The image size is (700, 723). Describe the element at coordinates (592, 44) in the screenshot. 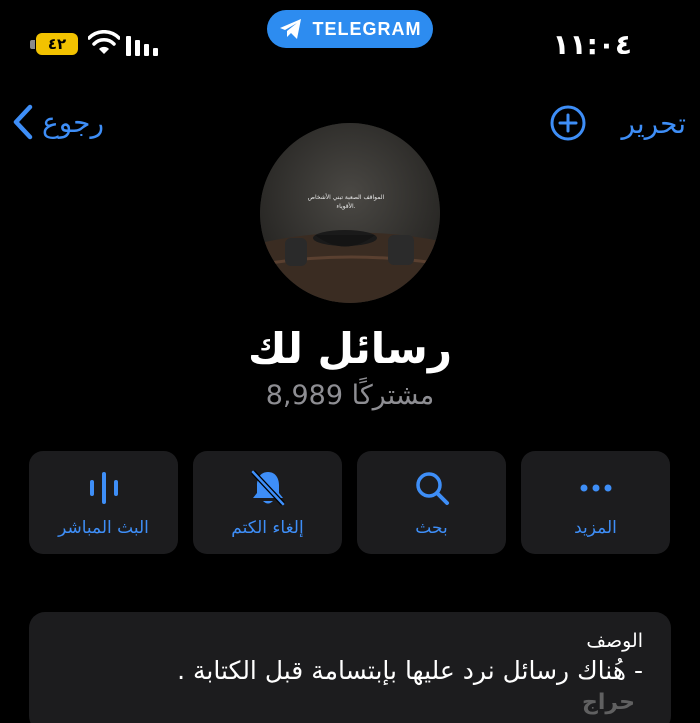

I see `clock: ١١:٠٤` at that location.